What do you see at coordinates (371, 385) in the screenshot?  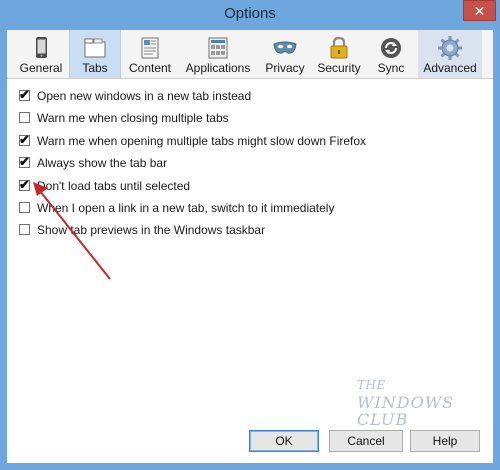 I see `watermark-line-1: THE` at bounding box center [371, 385].